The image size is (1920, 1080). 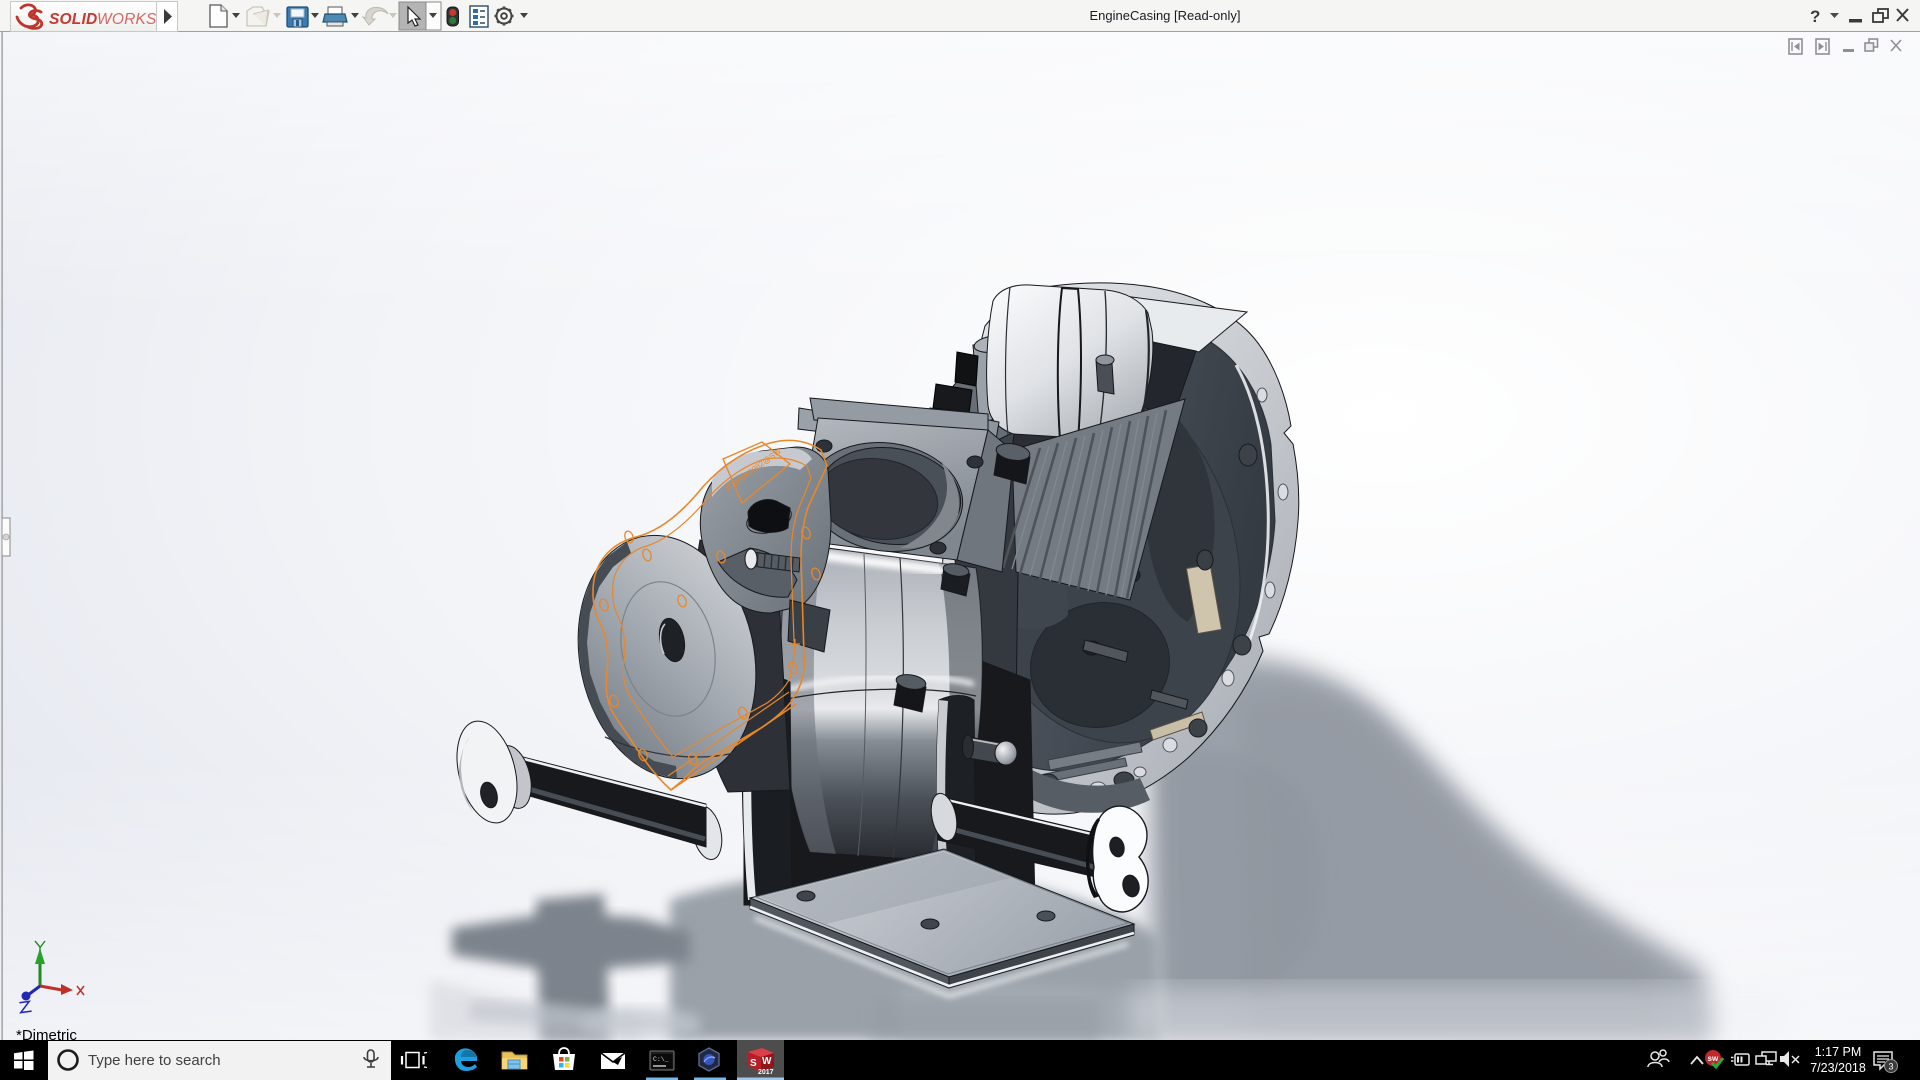 I want to click on svg-text: C:\_, so click(x=661, y=1059).